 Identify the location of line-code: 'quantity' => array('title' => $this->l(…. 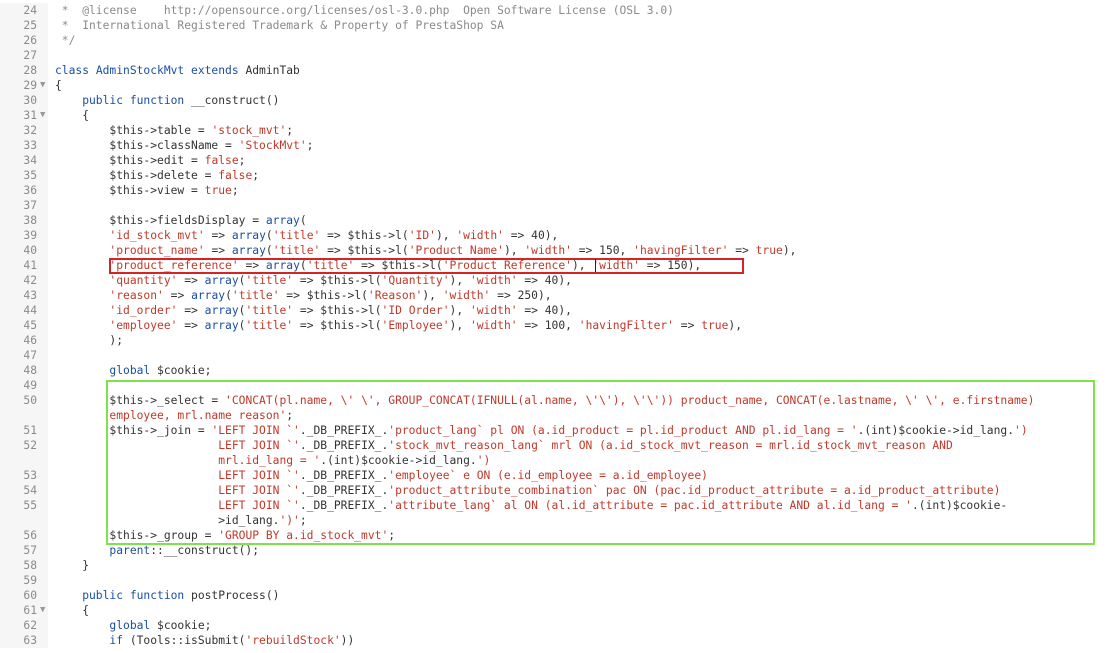
(313, 280).